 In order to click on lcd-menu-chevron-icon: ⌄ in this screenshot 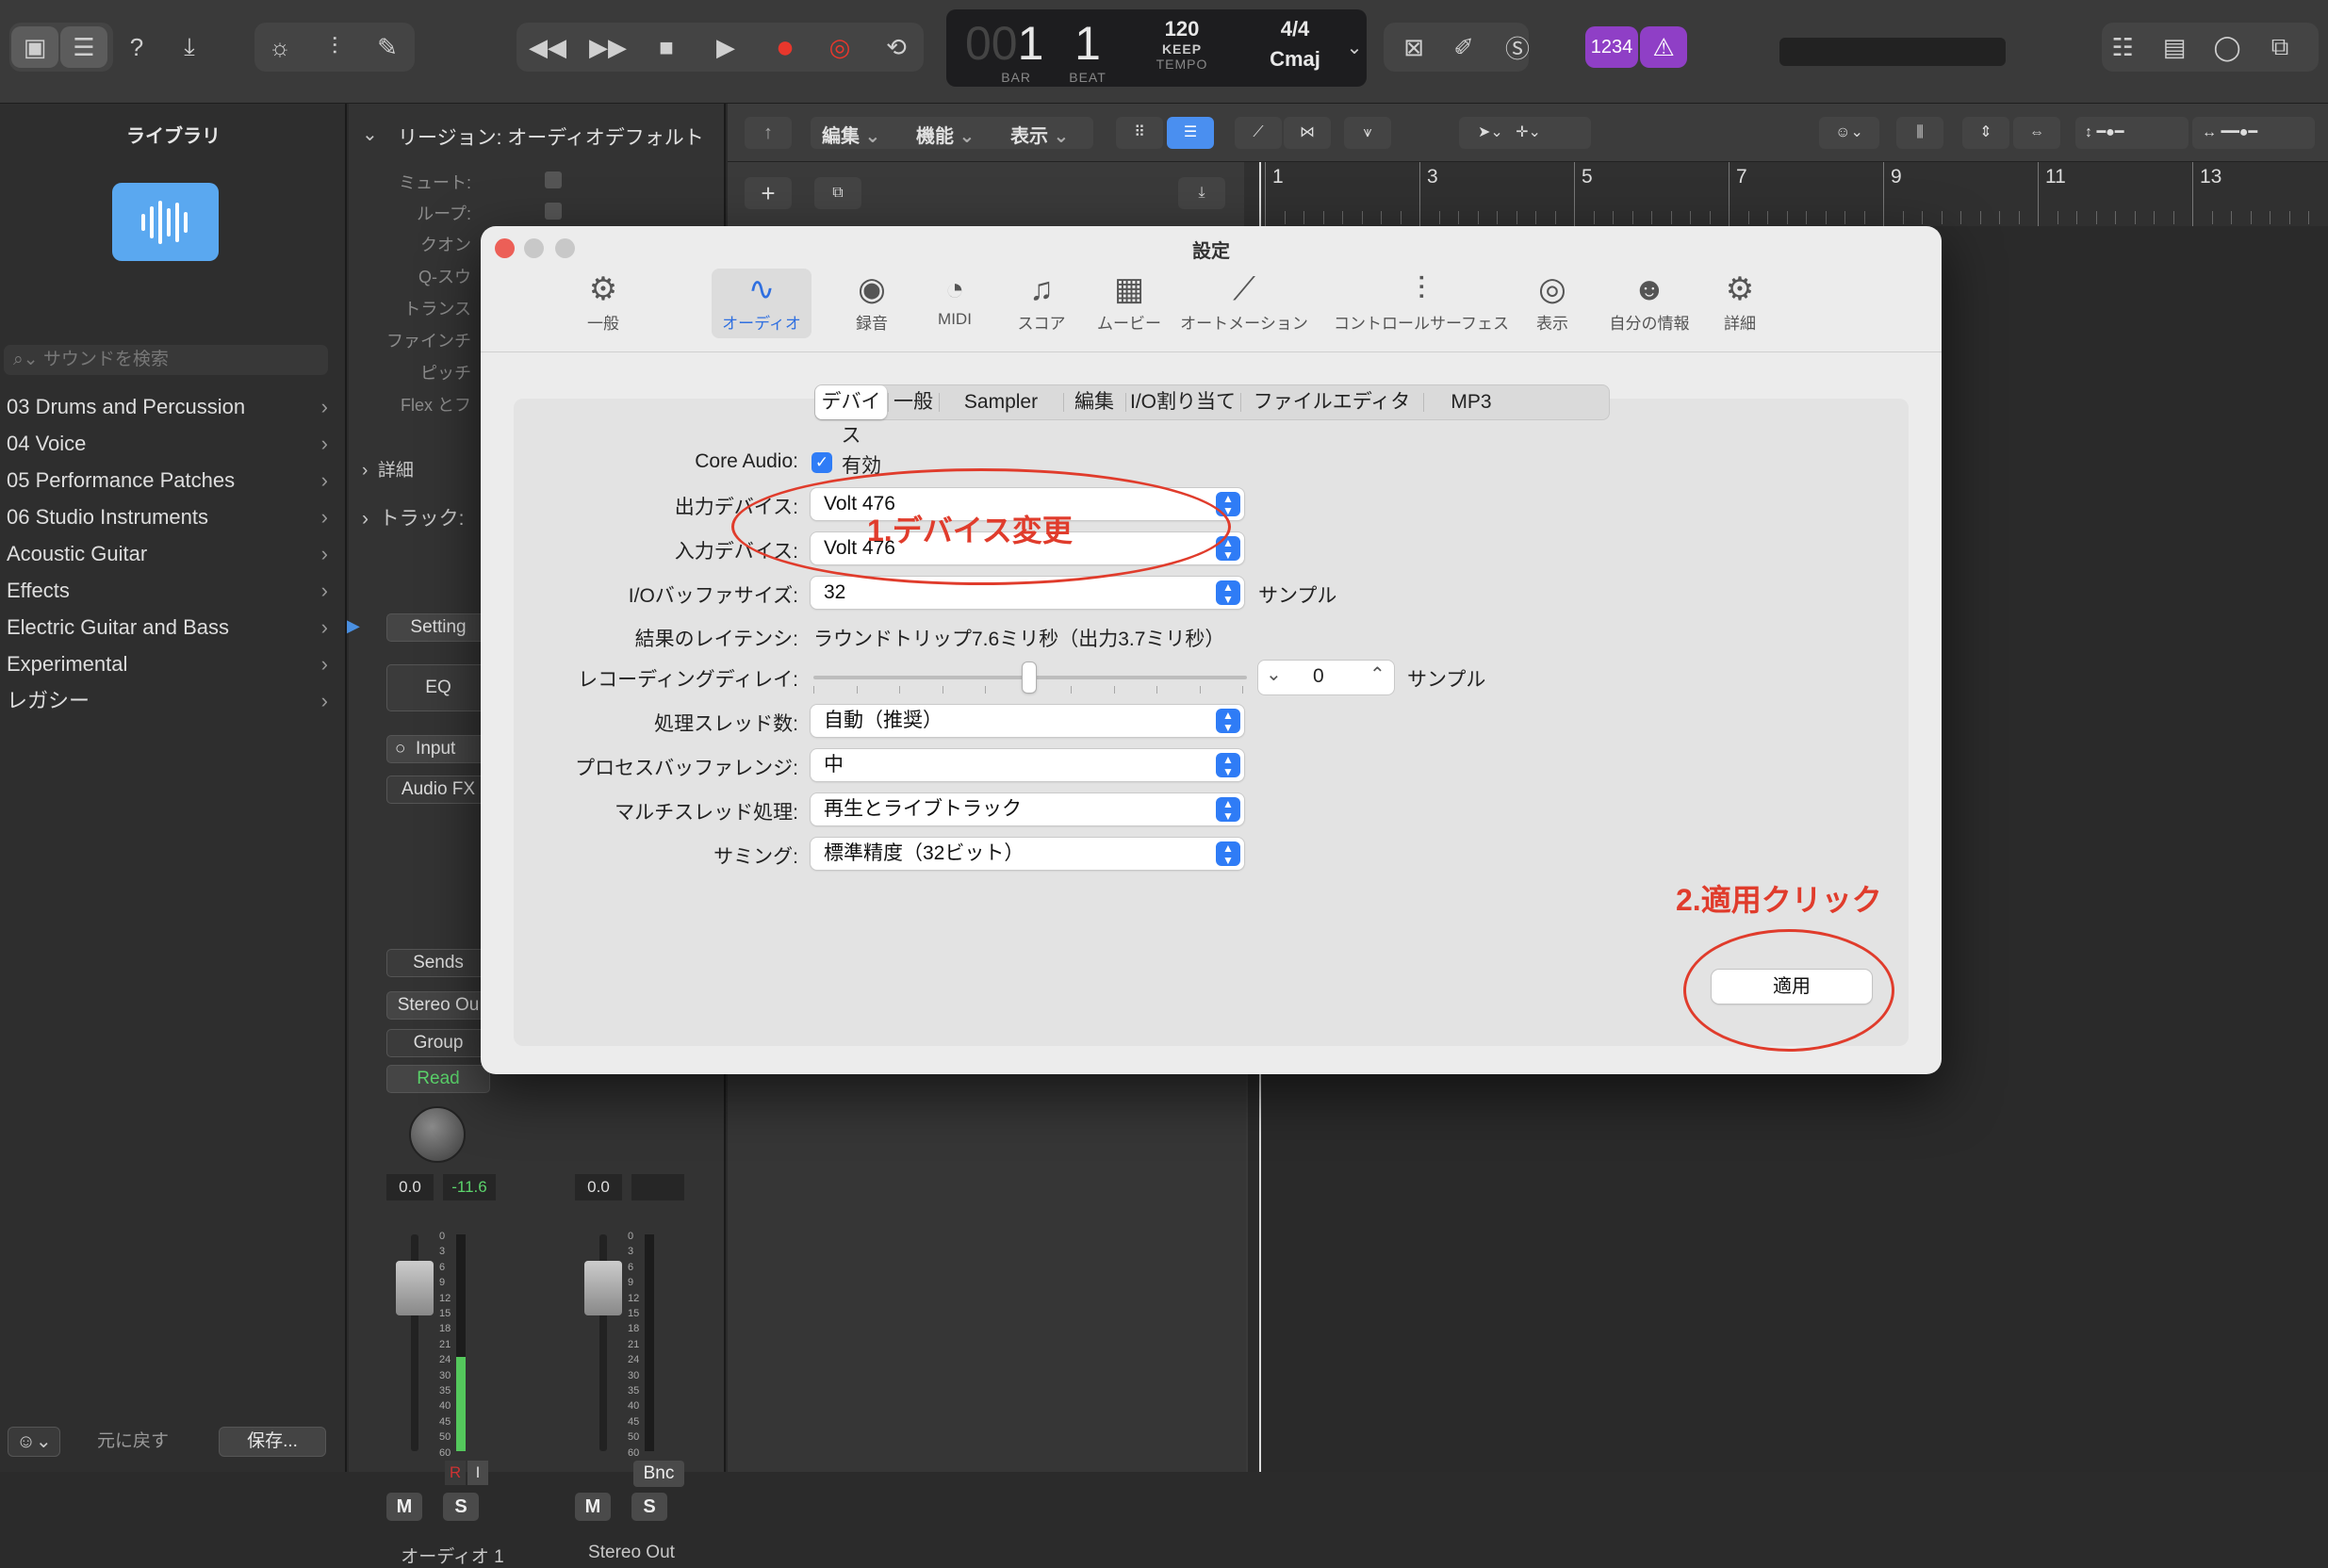, I will do `click(1354, 47)`.